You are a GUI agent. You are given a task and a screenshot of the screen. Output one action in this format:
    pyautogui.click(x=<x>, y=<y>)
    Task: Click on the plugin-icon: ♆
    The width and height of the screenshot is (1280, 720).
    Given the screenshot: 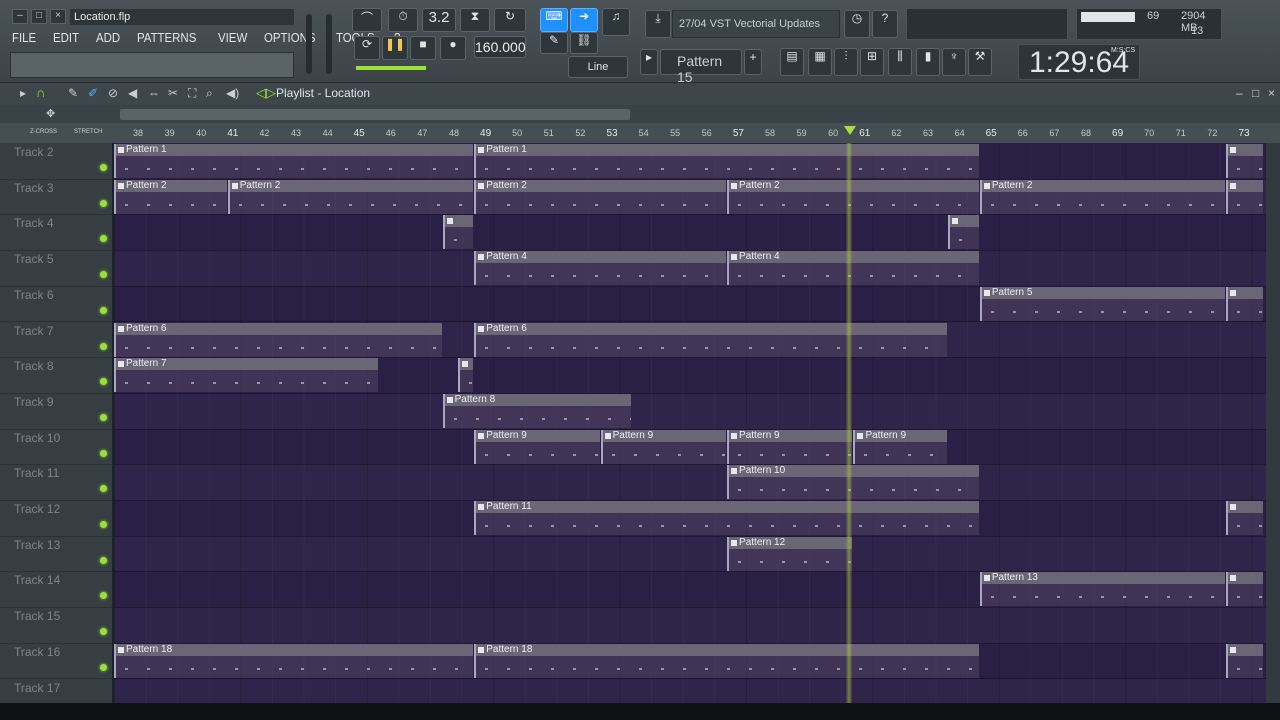 What is the action you would take?
    pyautogui.click(x=954, y=62)
    